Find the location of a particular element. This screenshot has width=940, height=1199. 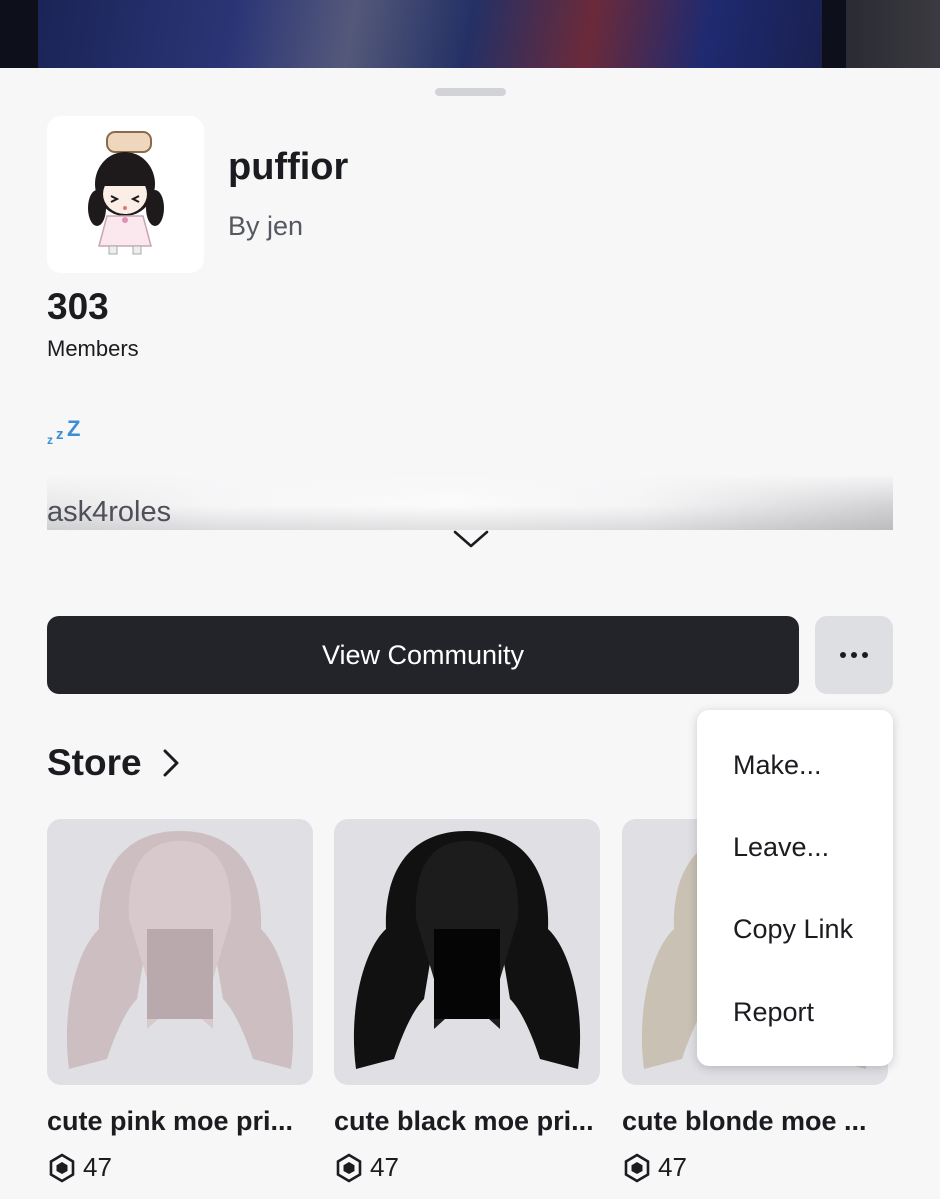

member-count: 303 is located at coordinates (78, 306).